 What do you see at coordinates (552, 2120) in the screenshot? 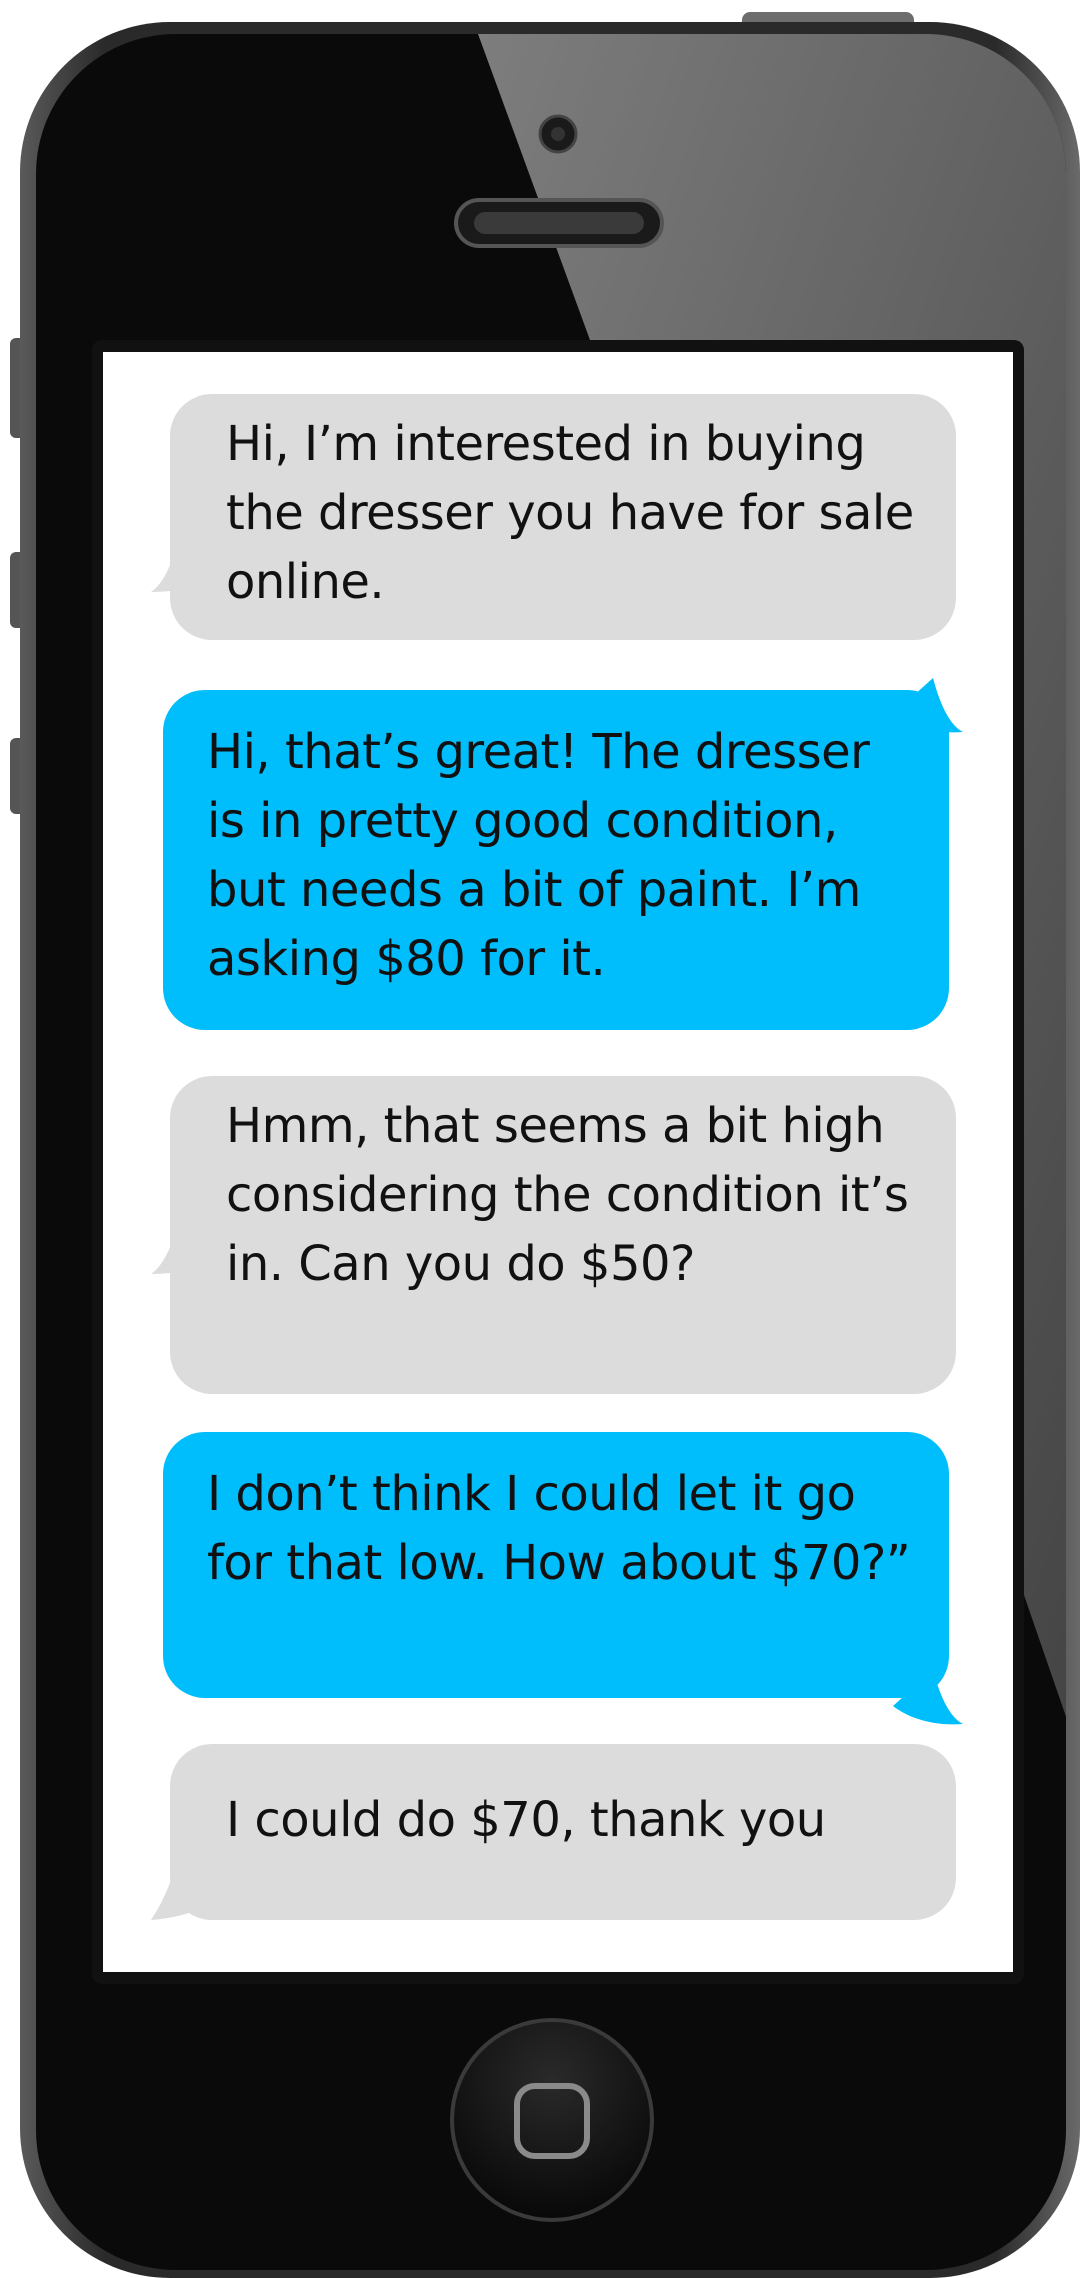
I see `home-button` at bounding box center [552, 2120].